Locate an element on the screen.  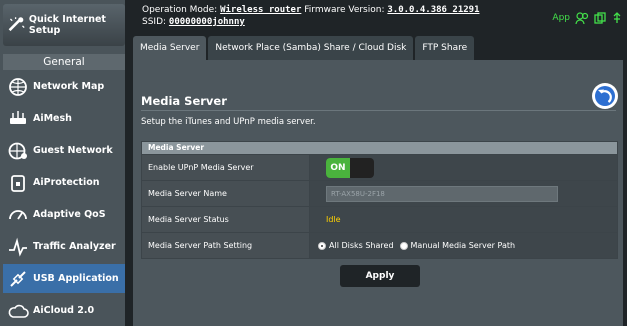
op-mode-link: Wireless router is located at coordinates (260, 10).